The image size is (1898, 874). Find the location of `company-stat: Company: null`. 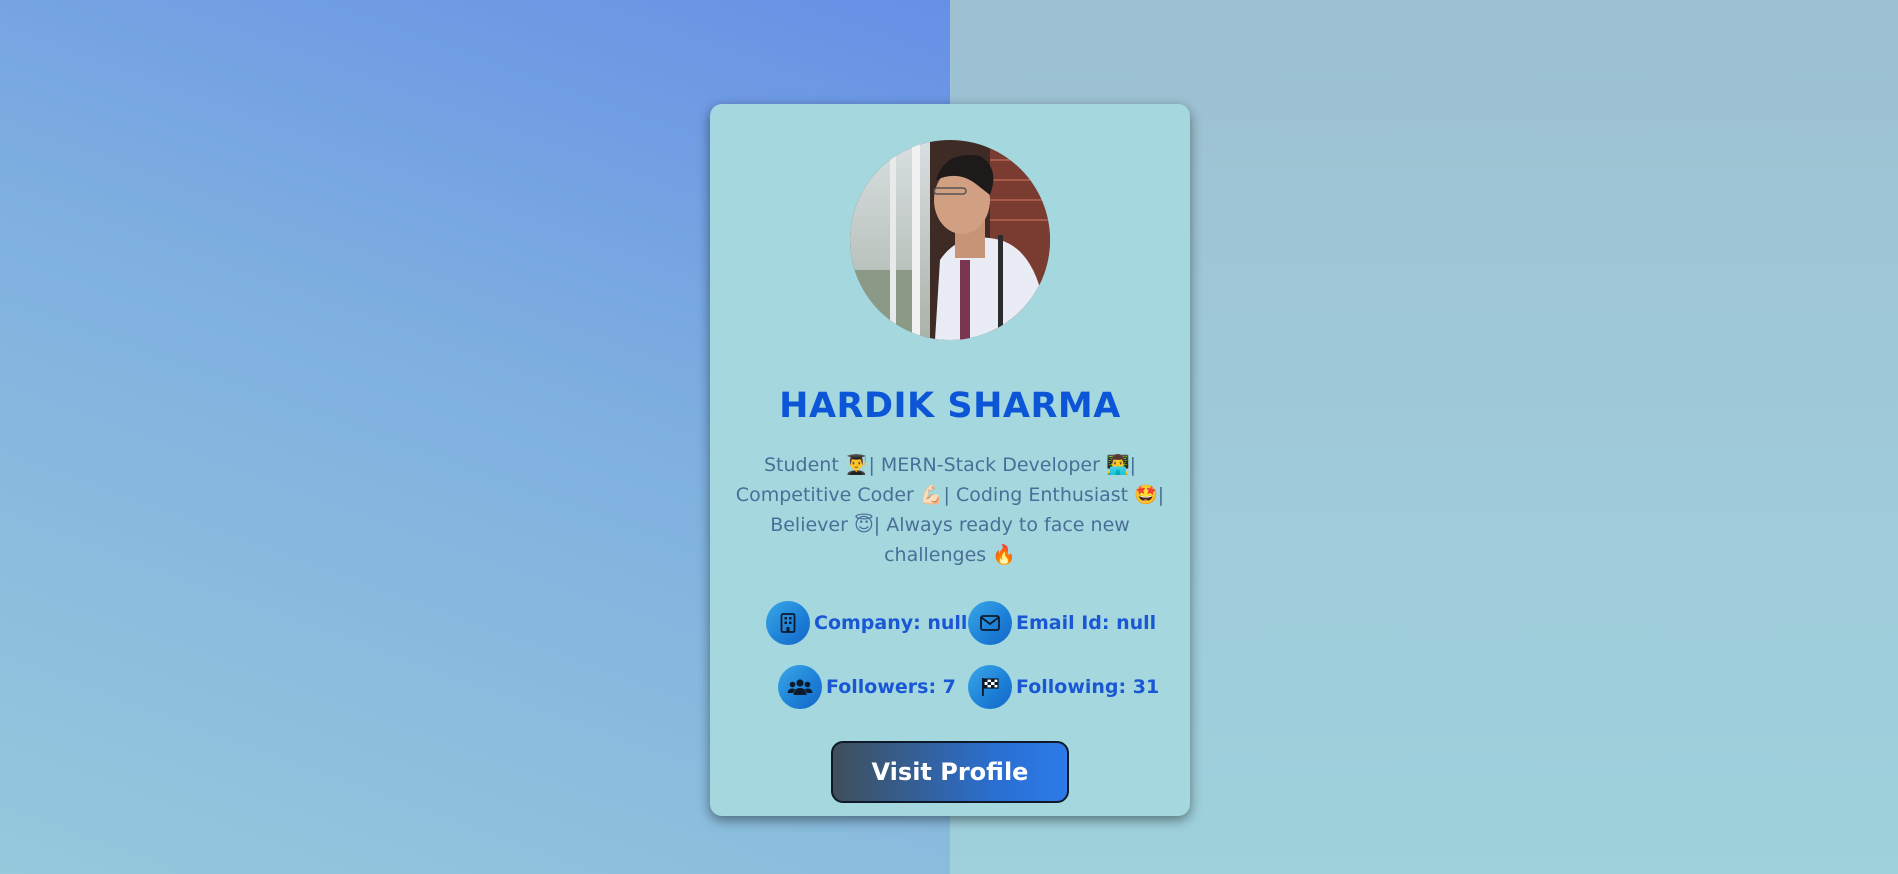

company-stat: Company: null is located at coordinates (866, 623).